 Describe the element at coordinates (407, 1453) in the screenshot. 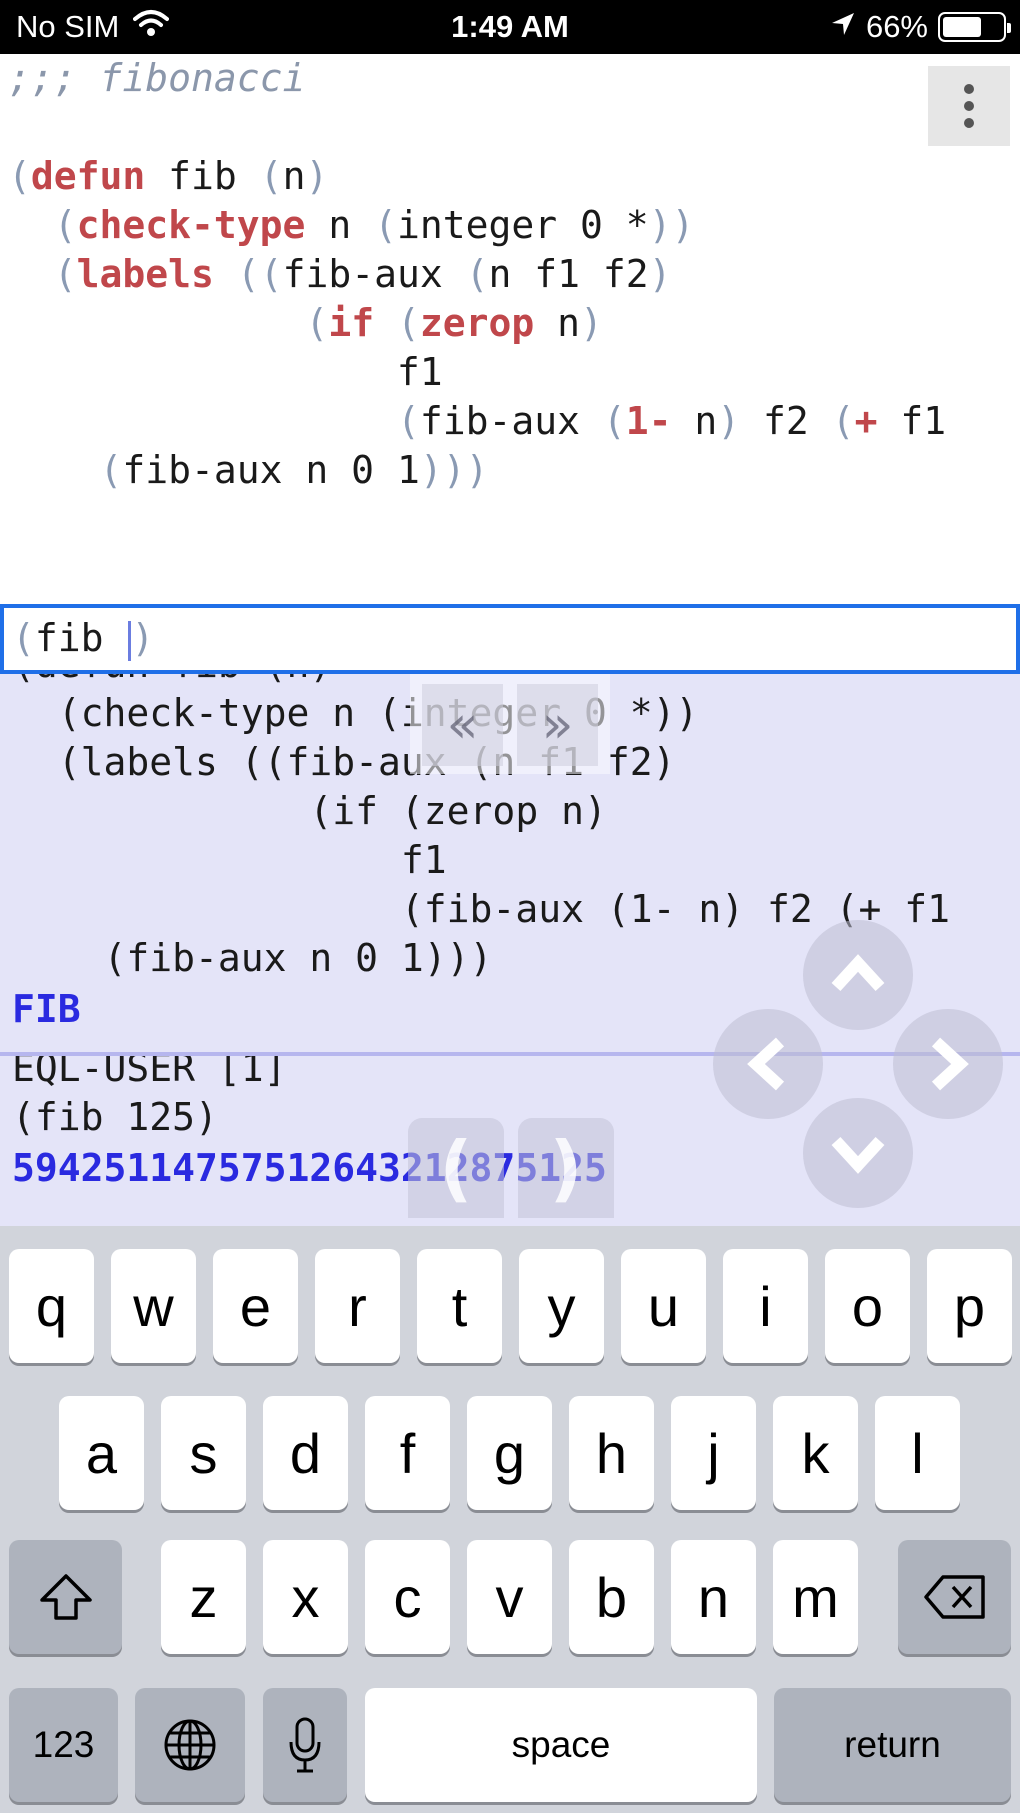

I see `key-f: f` at that location.